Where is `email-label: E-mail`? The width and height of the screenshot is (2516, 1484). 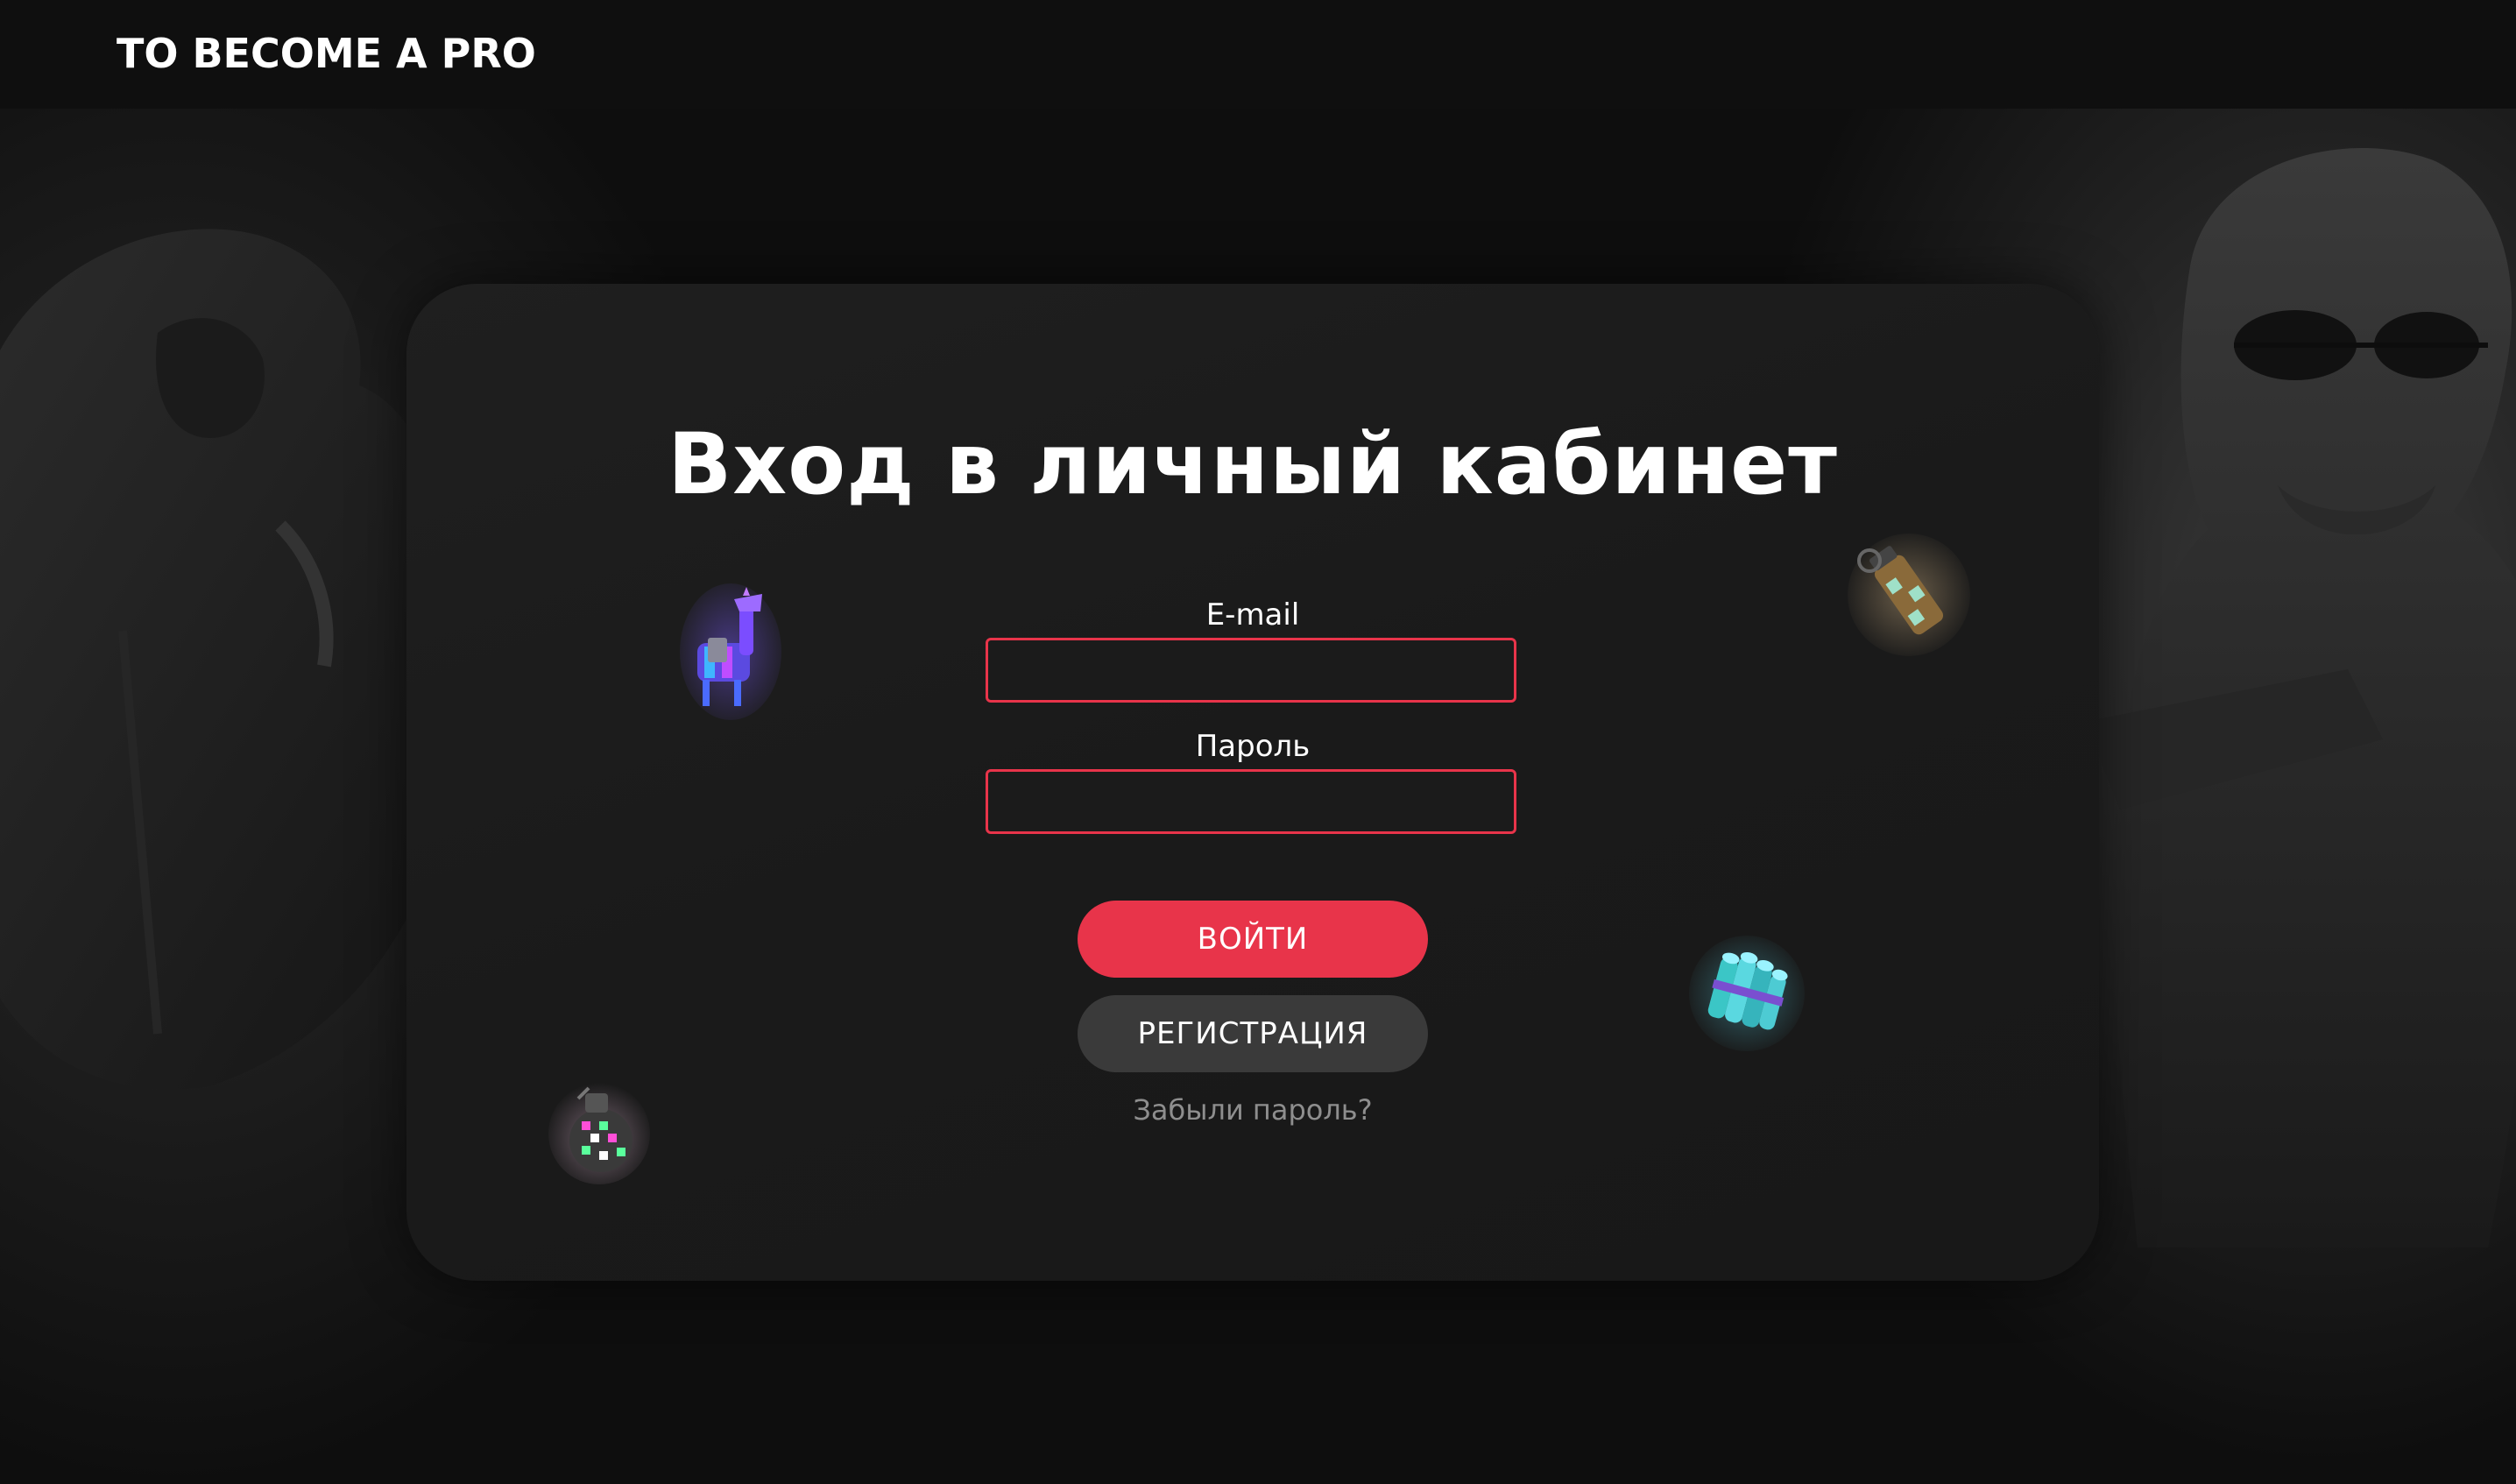 email-label: E-mail is located at coordinates (1252, 614).